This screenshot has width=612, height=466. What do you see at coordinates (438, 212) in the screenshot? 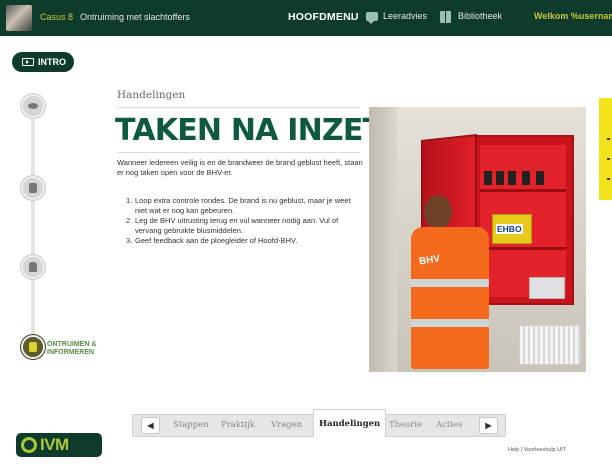
I see `photo-person-head` at bounding box center [438, 212].